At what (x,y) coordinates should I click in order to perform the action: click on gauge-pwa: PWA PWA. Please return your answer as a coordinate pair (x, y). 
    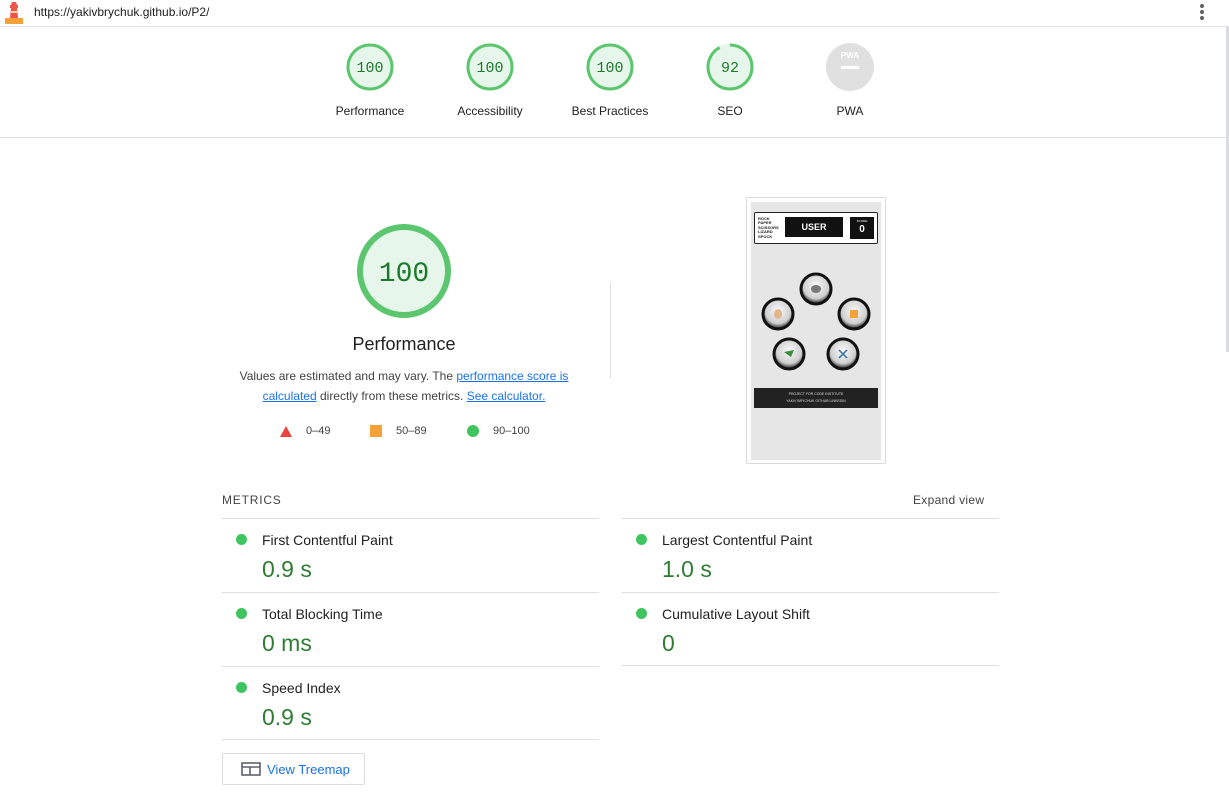
    Looking at the image, I should click on (850, 80).